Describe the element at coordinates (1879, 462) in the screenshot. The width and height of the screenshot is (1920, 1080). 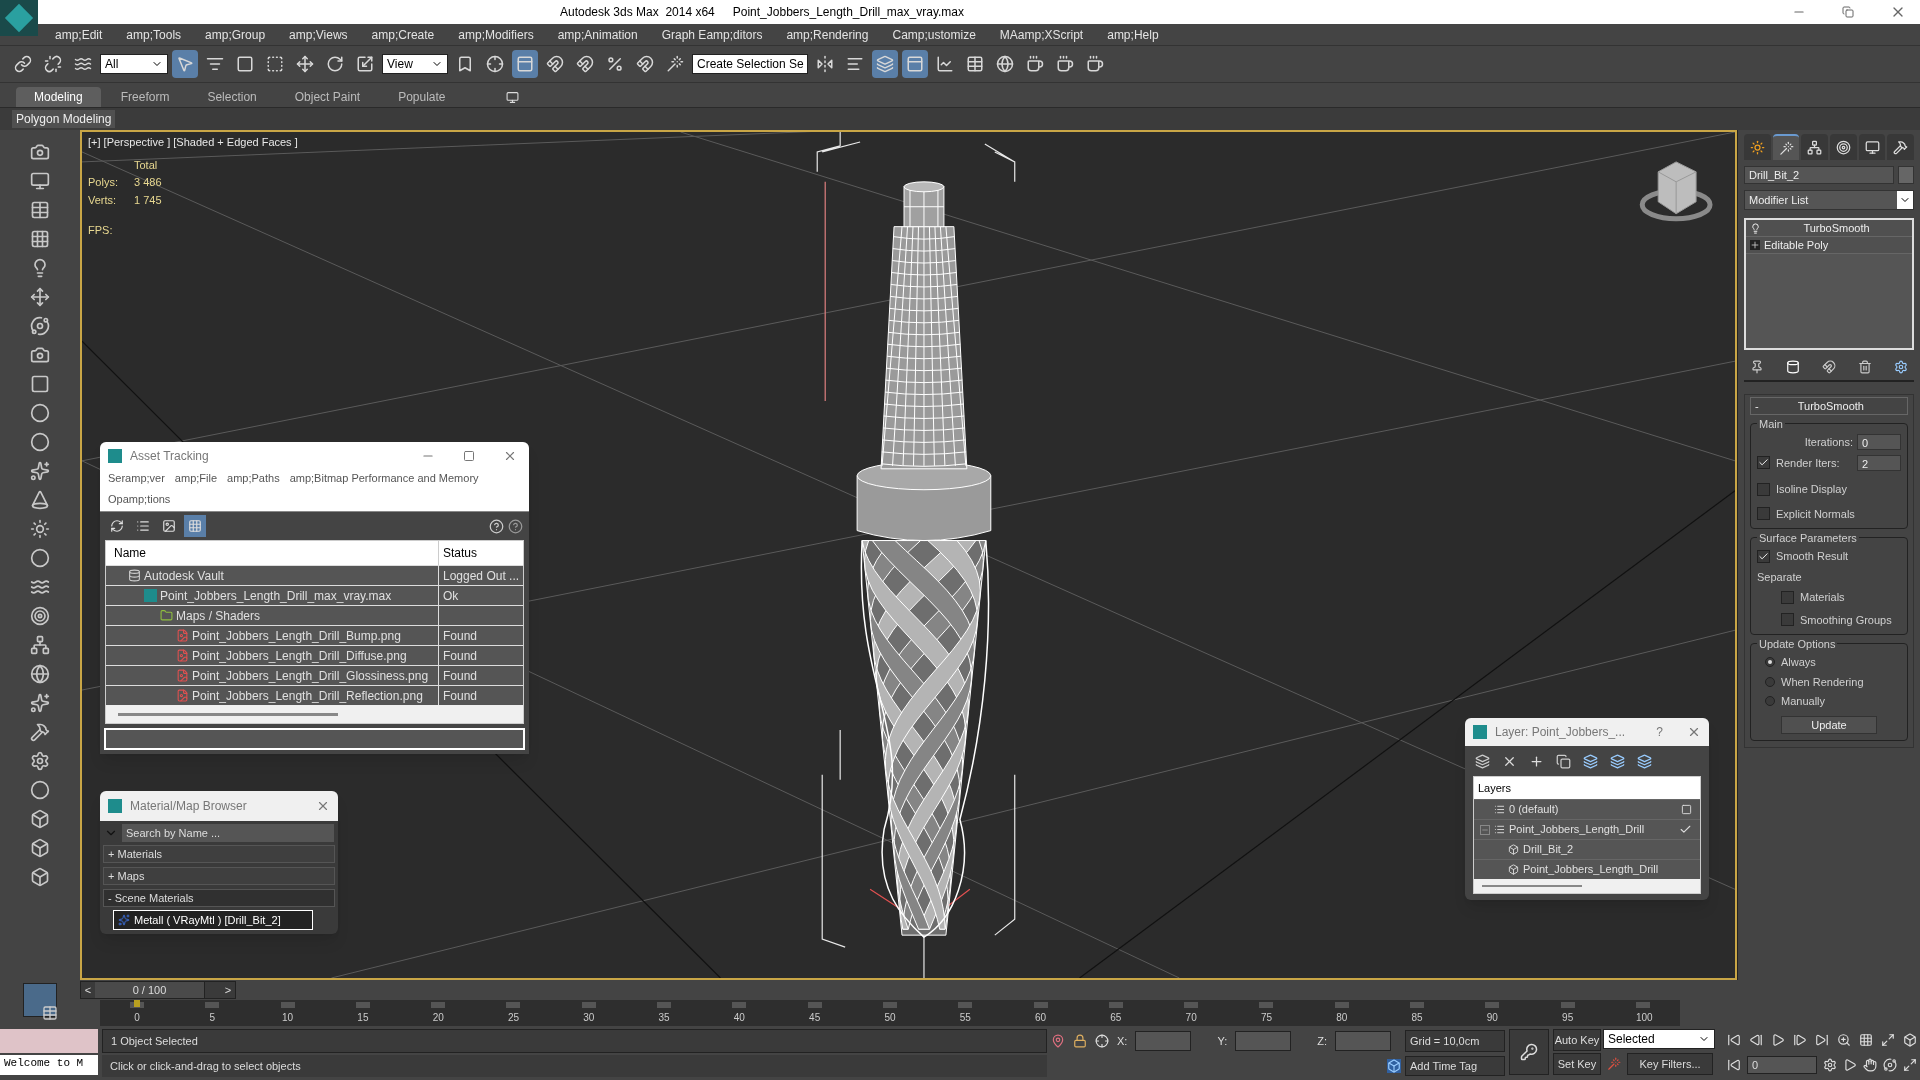
I see `render-iters-spinner: 2` at that location.